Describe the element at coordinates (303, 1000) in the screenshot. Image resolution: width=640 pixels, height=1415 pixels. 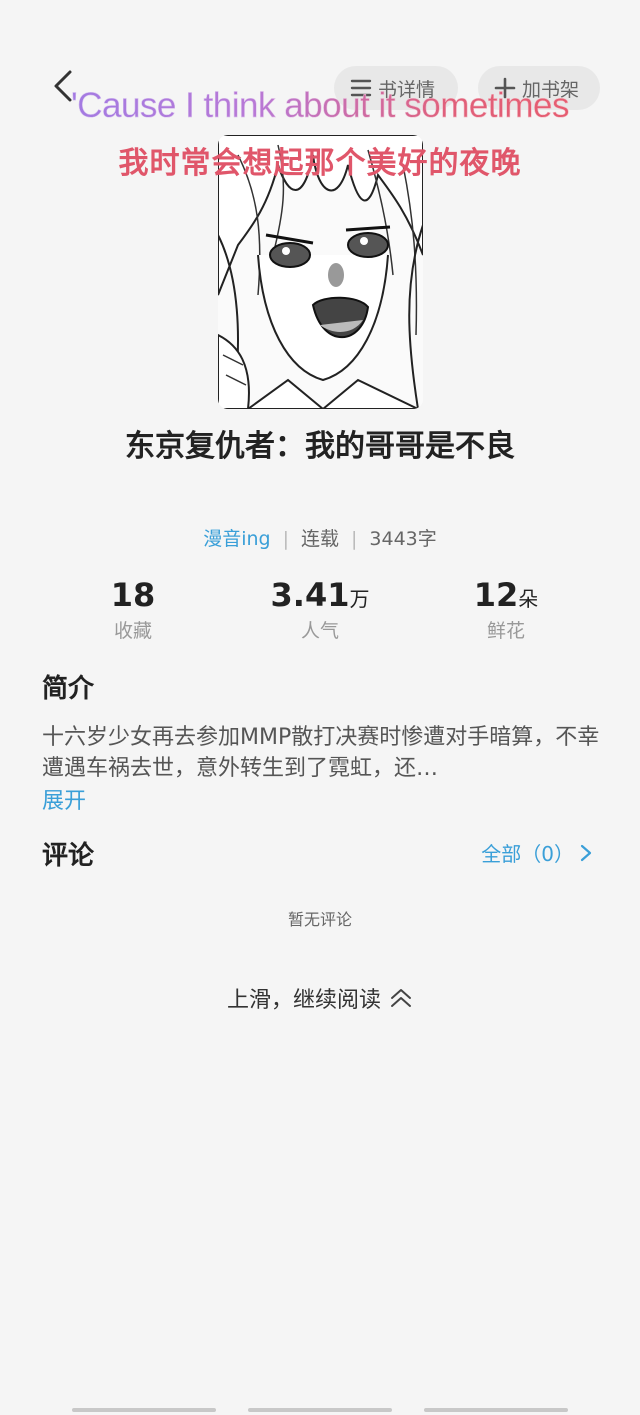
I see `continue-reading-label: 上滑，继续阅读` at that location.